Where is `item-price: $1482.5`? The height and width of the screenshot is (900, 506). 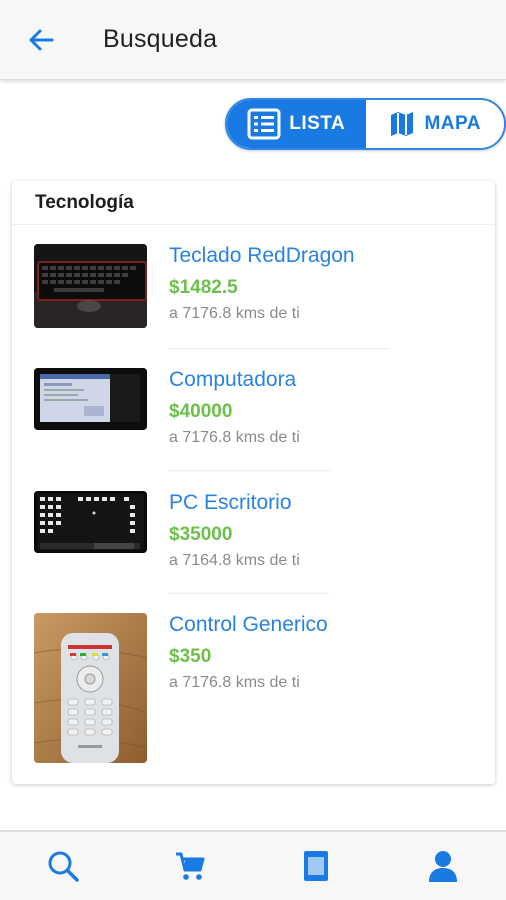
item-price: $1482.5 is located at coordinates (203, 287).